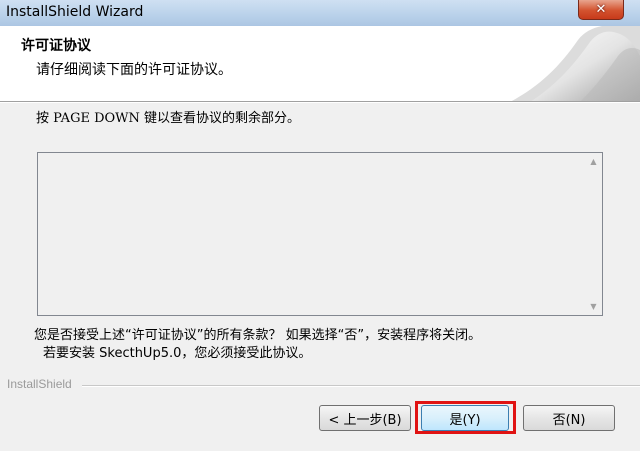  Describe the element at coordinates (134, 70) in the screenshot. I see `page-subtitle: 请仔细阅读下面的许可证协议。` at that location.